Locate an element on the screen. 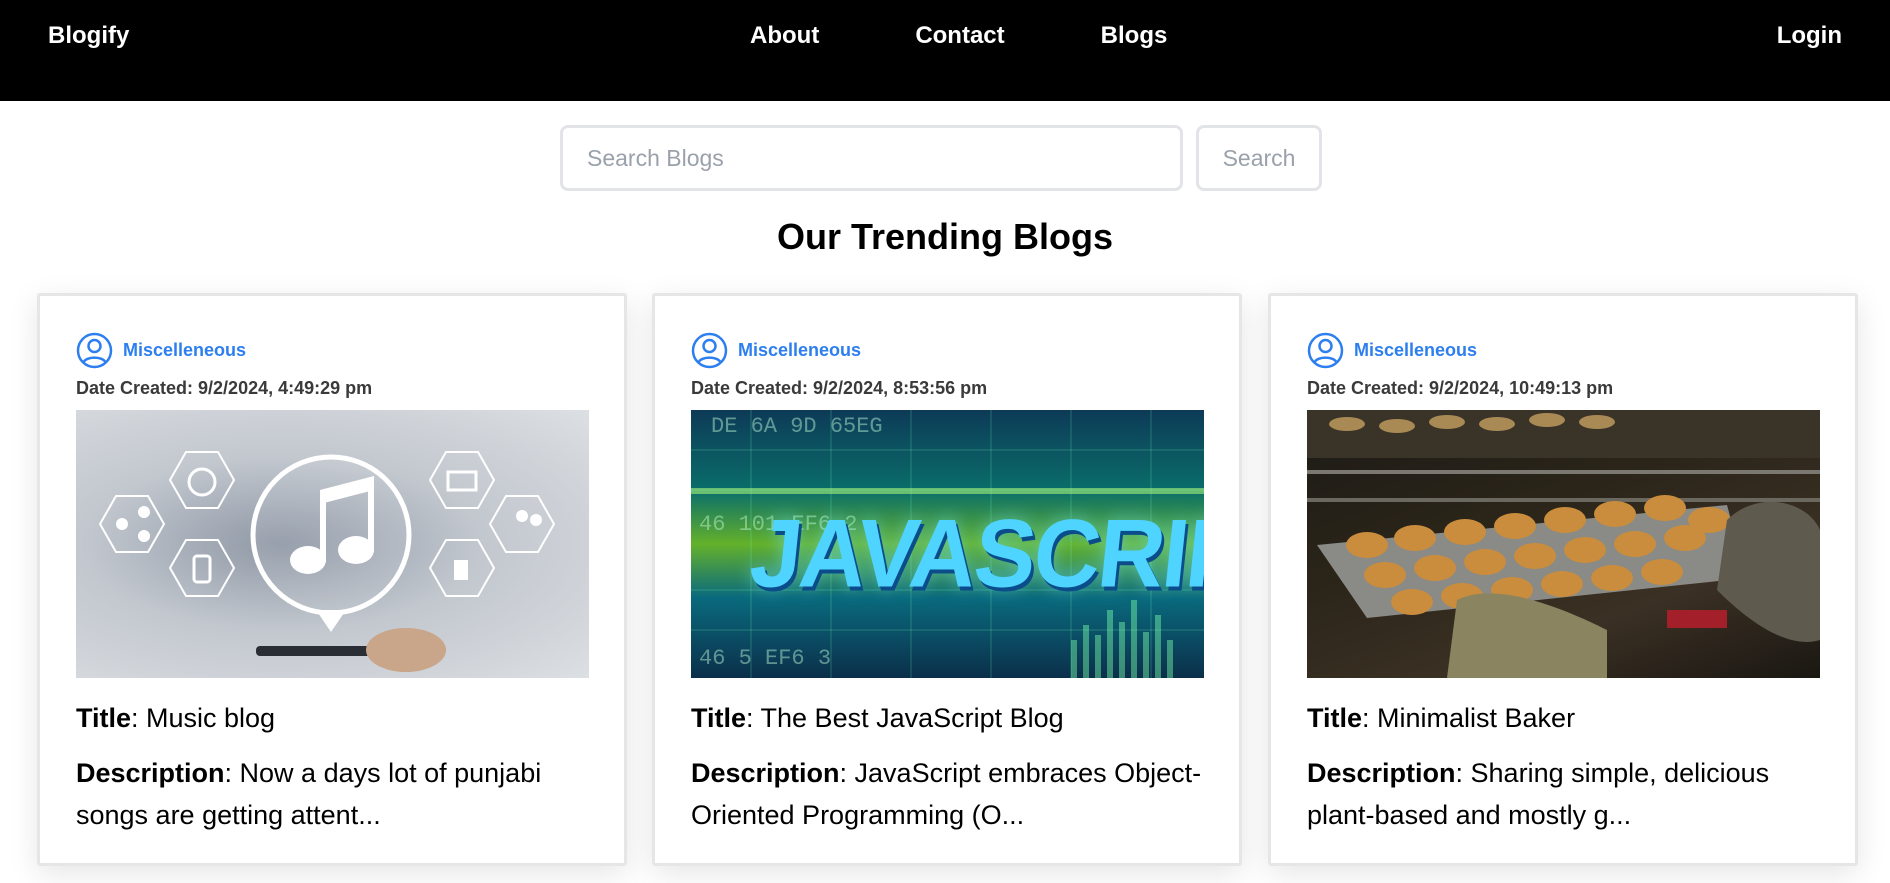 The image size is (1890, 883). date-created: Date Created: 9/2/2024, 10:49:13 pm is located at coordinates (1460, 388).